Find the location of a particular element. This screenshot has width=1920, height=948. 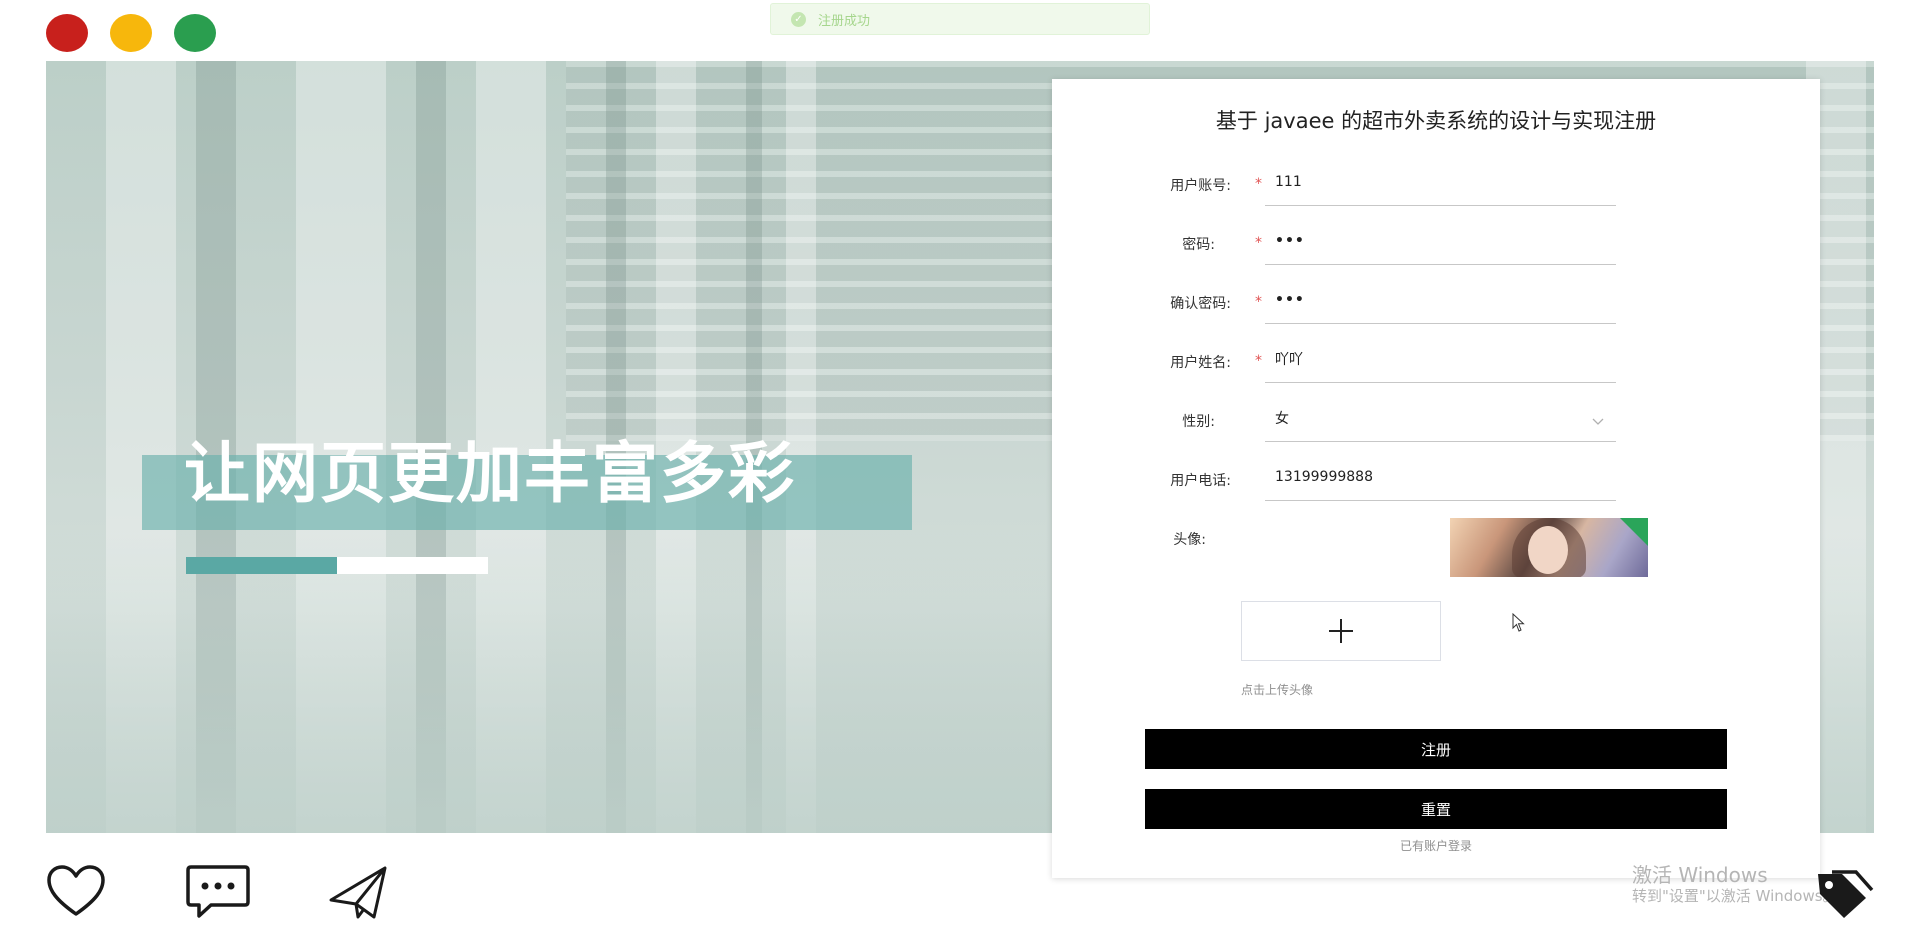

avatar-status-corner is located at coordinates (1634, 532).